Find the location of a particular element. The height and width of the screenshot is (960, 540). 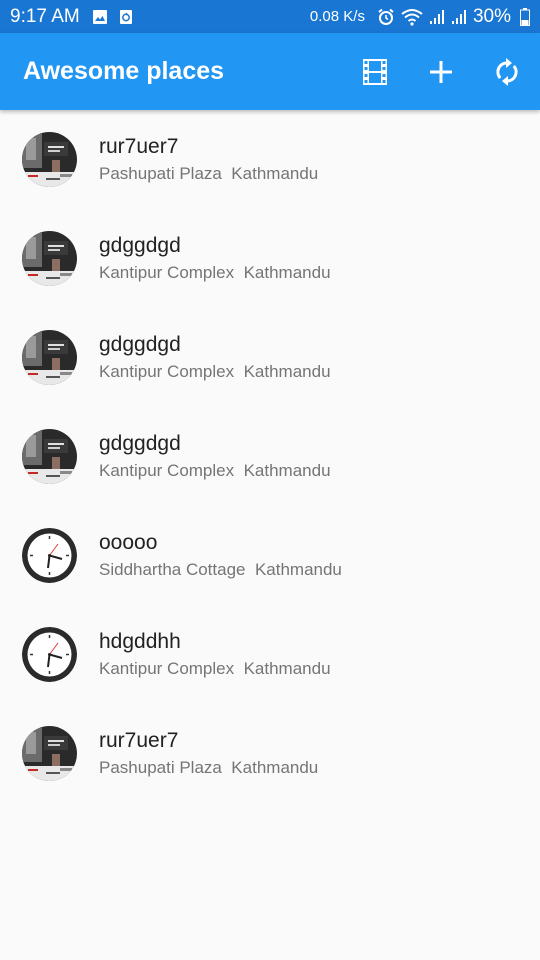

battery-icon is located at coordinates (525, 16).